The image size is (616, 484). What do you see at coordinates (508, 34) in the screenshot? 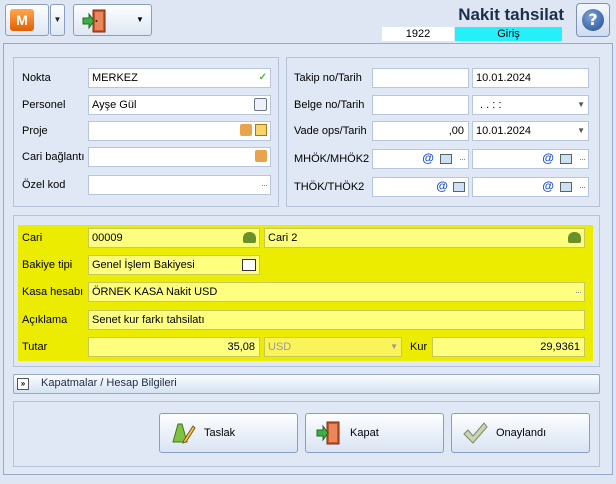
I see `document-state-badge: Giriş` at bounding box center [508, 34].